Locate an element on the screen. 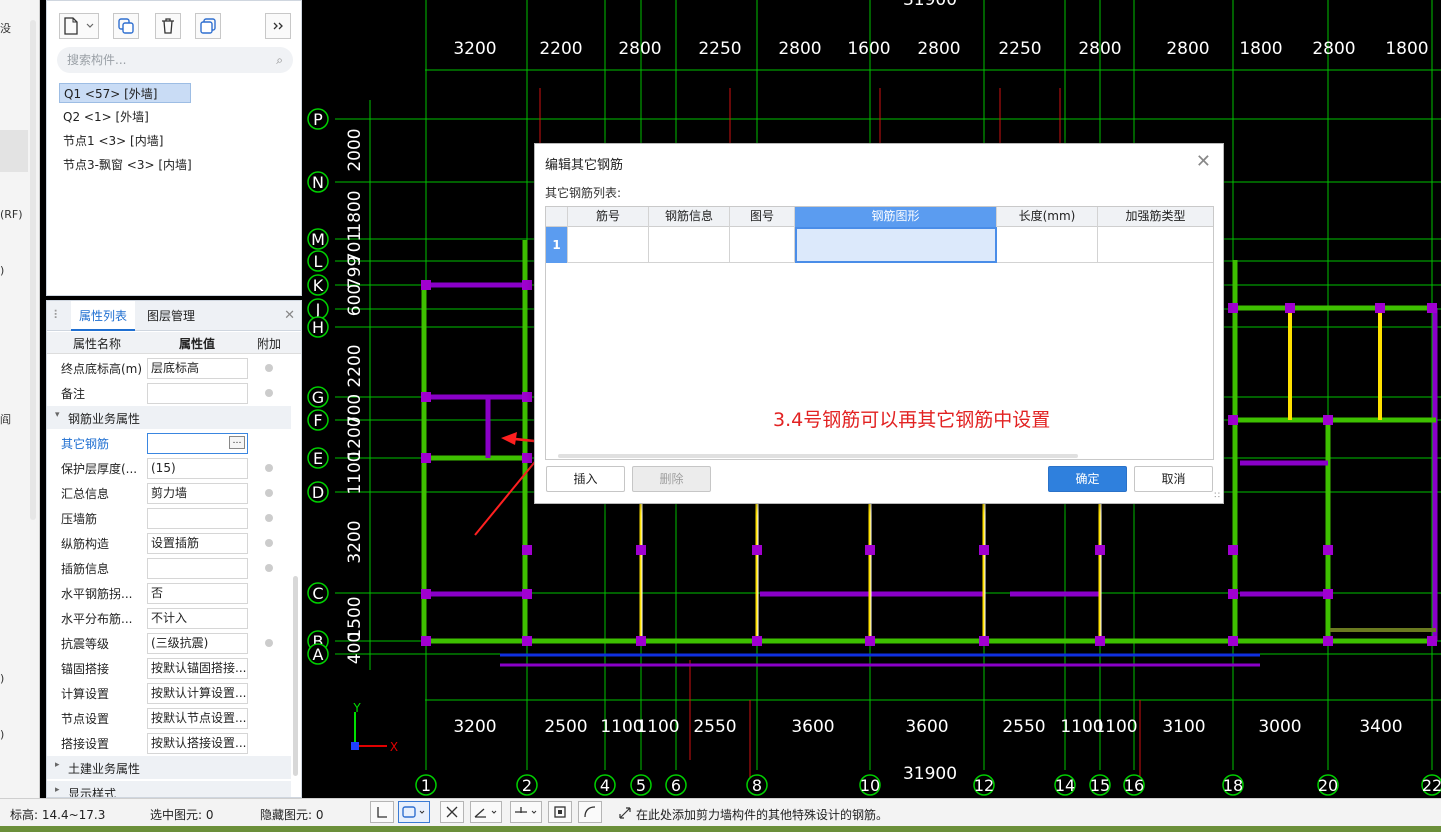  cross-select-toggle is located at coordinates (452, 812).